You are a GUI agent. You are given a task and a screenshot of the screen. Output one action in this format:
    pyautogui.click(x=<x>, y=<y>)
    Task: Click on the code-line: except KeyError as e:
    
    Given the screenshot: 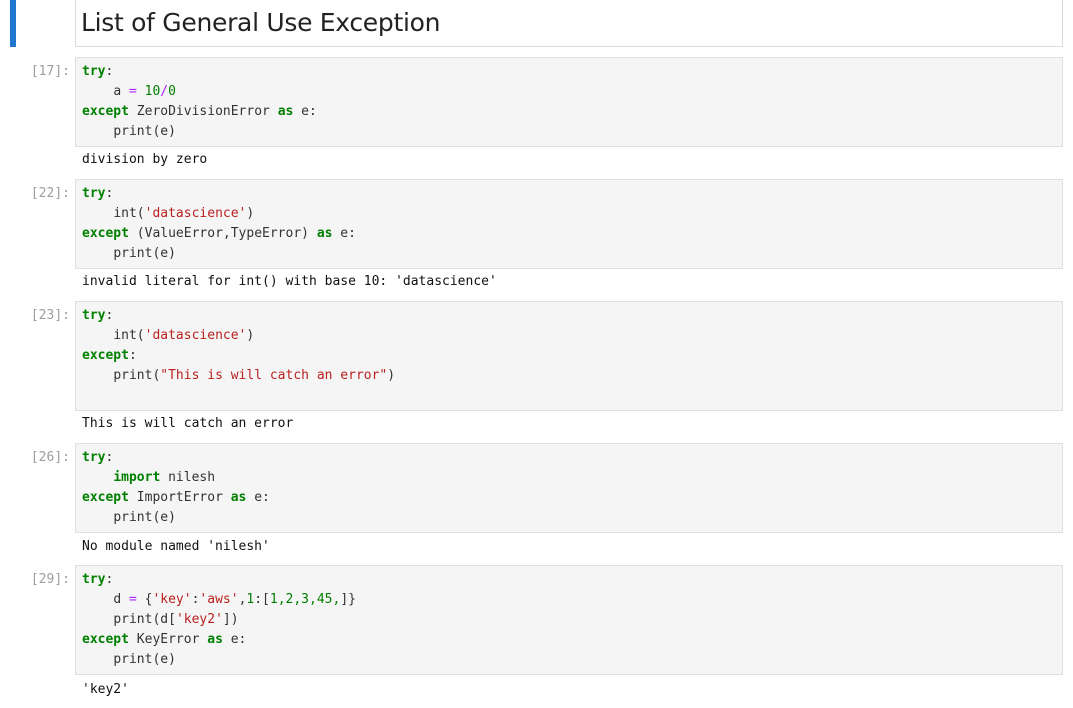 What is the action you would take?
    pyautogui.click(x=164, y=639)
    